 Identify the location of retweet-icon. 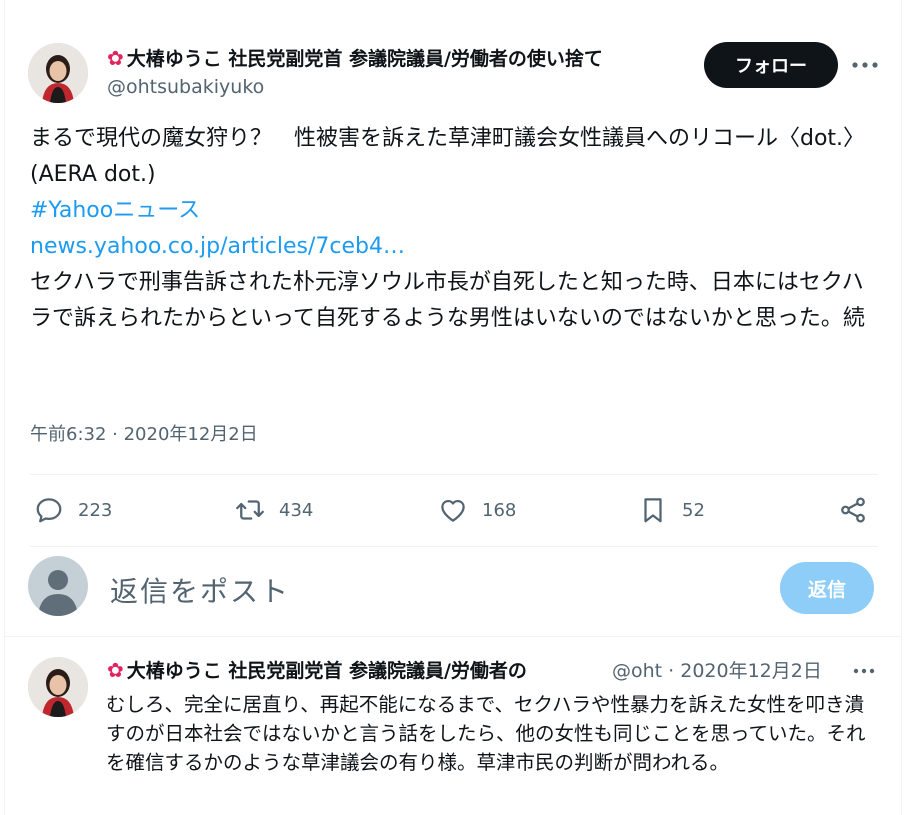
(250, 510).